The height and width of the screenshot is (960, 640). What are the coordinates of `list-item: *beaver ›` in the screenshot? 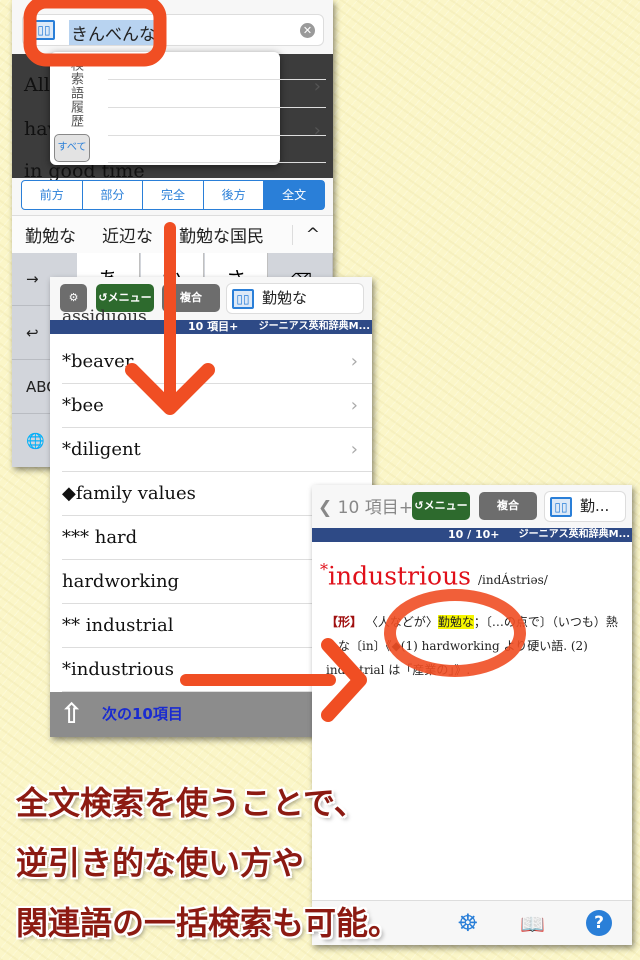 It's located at (217, 362).